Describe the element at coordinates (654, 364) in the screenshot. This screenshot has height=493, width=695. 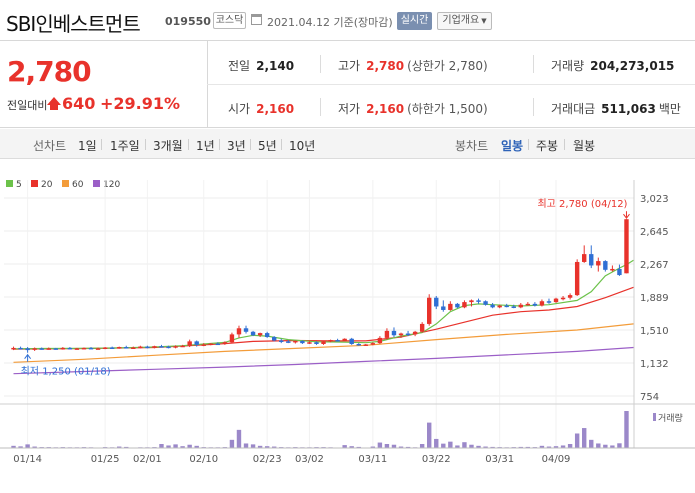
I see `y-tick-label: 1,132` at that location.